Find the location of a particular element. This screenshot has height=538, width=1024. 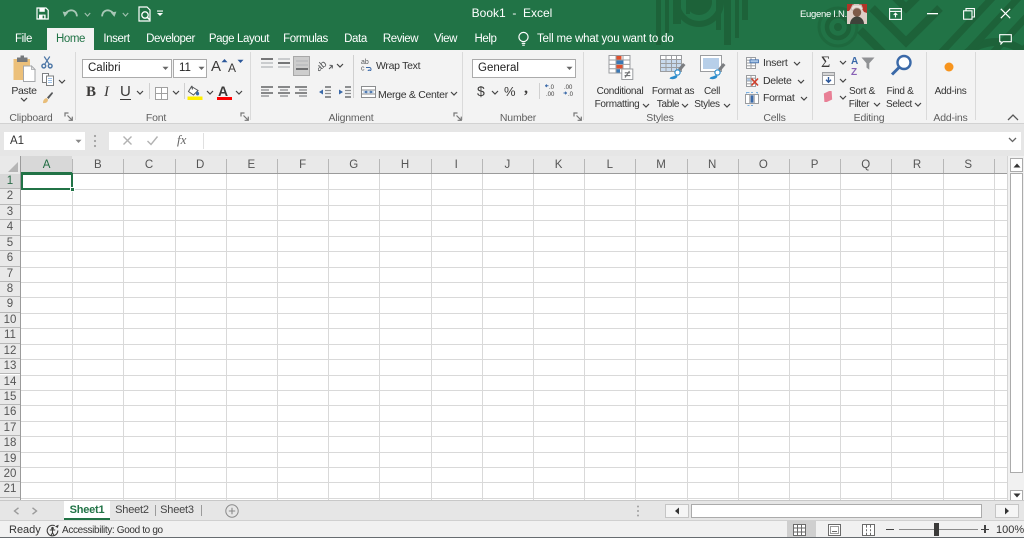

svg-text: ab is located at coordinates (323, 65).